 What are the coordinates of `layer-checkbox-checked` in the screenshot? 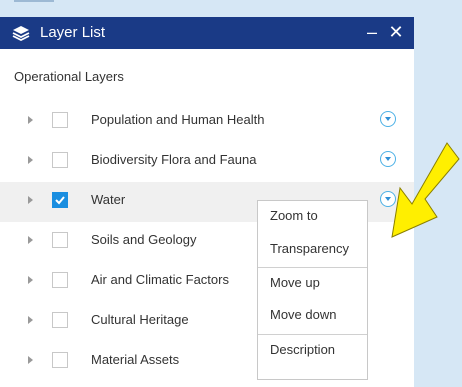 It's located at (60, 200).